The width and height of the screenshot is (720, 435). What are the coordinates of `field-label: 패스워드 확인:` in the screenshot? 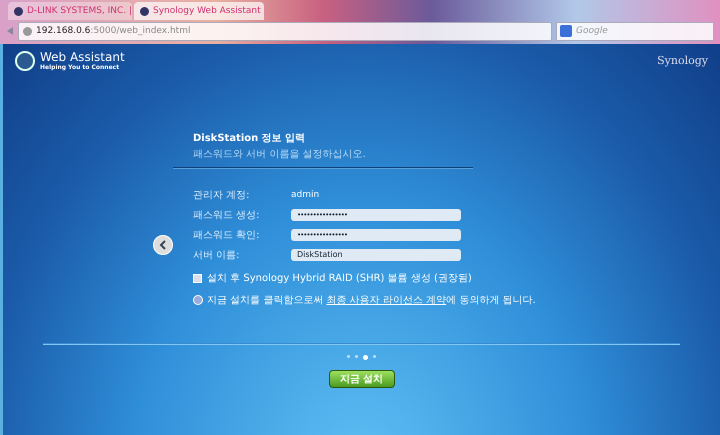 It's located at (227, 235).